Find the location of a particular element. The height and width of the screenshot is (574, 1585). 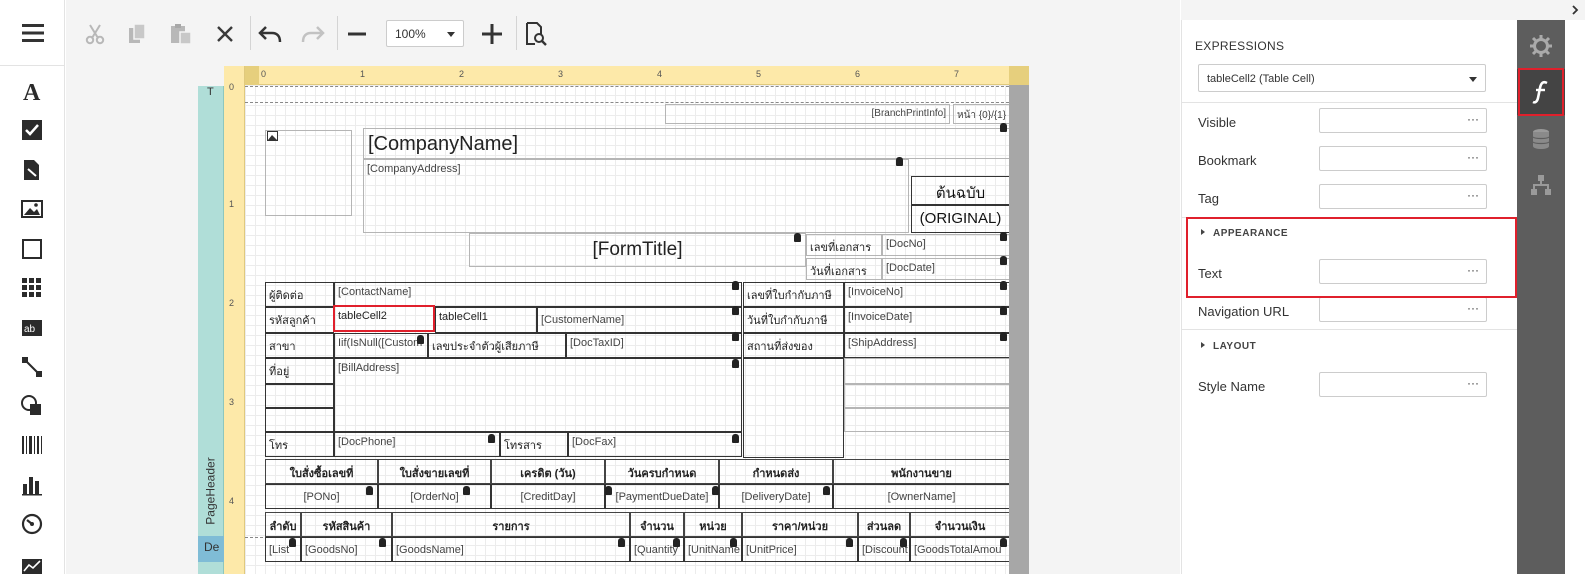

info-header: เครดิต (วัน) is located at coordinates (548, 471).